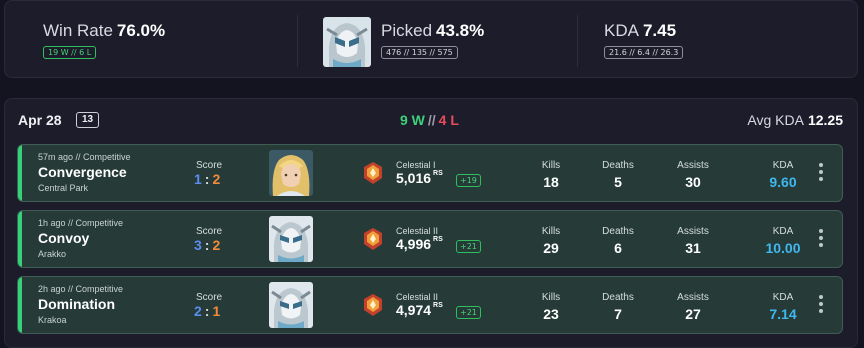 The image size is (864, 348). I want to click on rank-score: 5,016 RS, so click(419, 178).